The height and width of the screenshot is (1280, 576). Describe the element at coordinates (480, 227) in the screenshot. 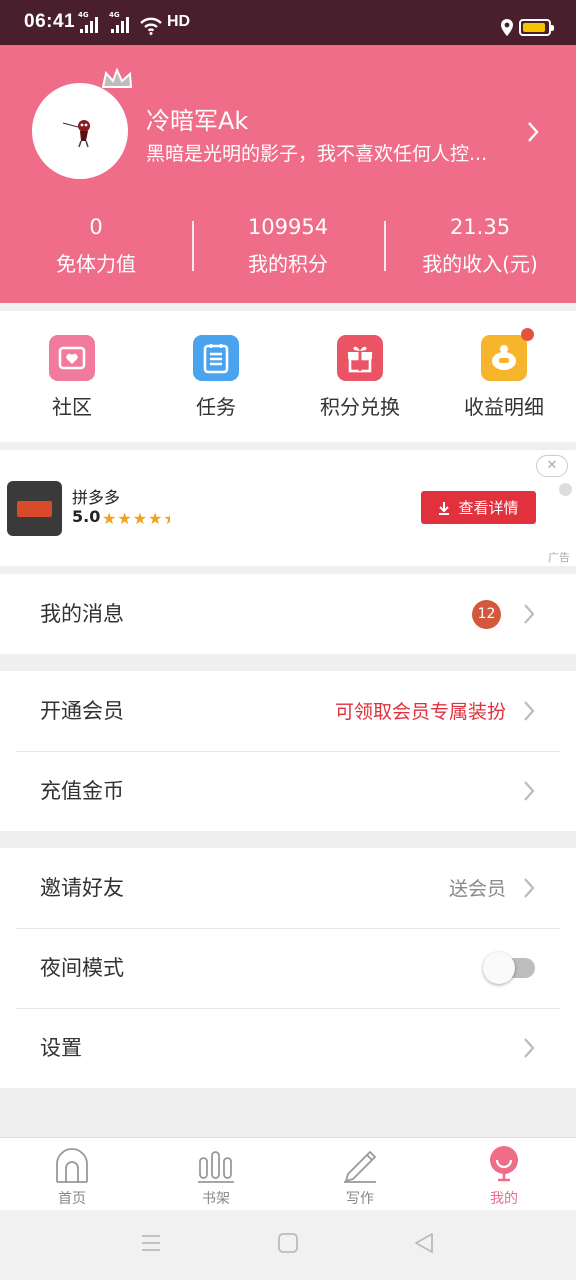

I see `stat-value: 21.35` at that location.